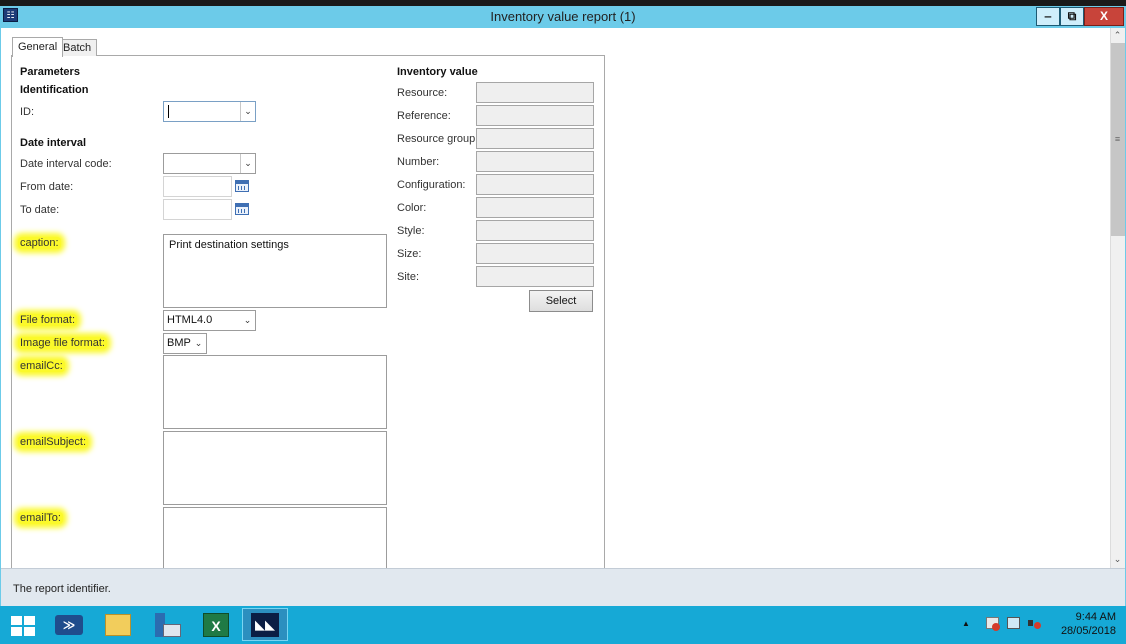 This screenshot has width=1126, height=644. Describe the element at coordinates (1048, 16) in the screenshot. I see `minimize-button: ‒` at that location.